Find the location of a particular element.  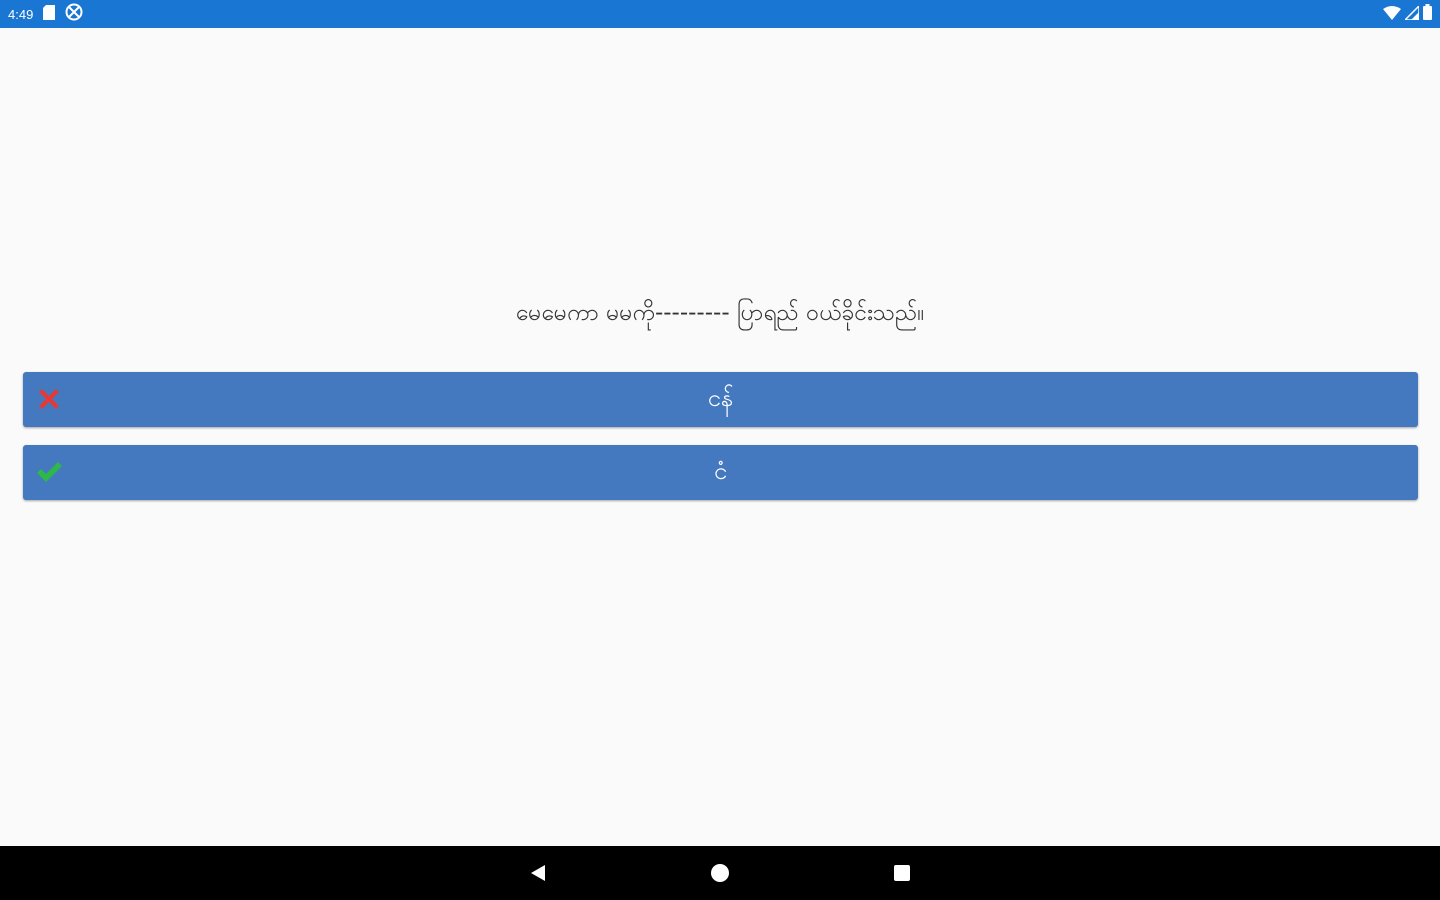

recents-icon is located at coordinates (902, 873).